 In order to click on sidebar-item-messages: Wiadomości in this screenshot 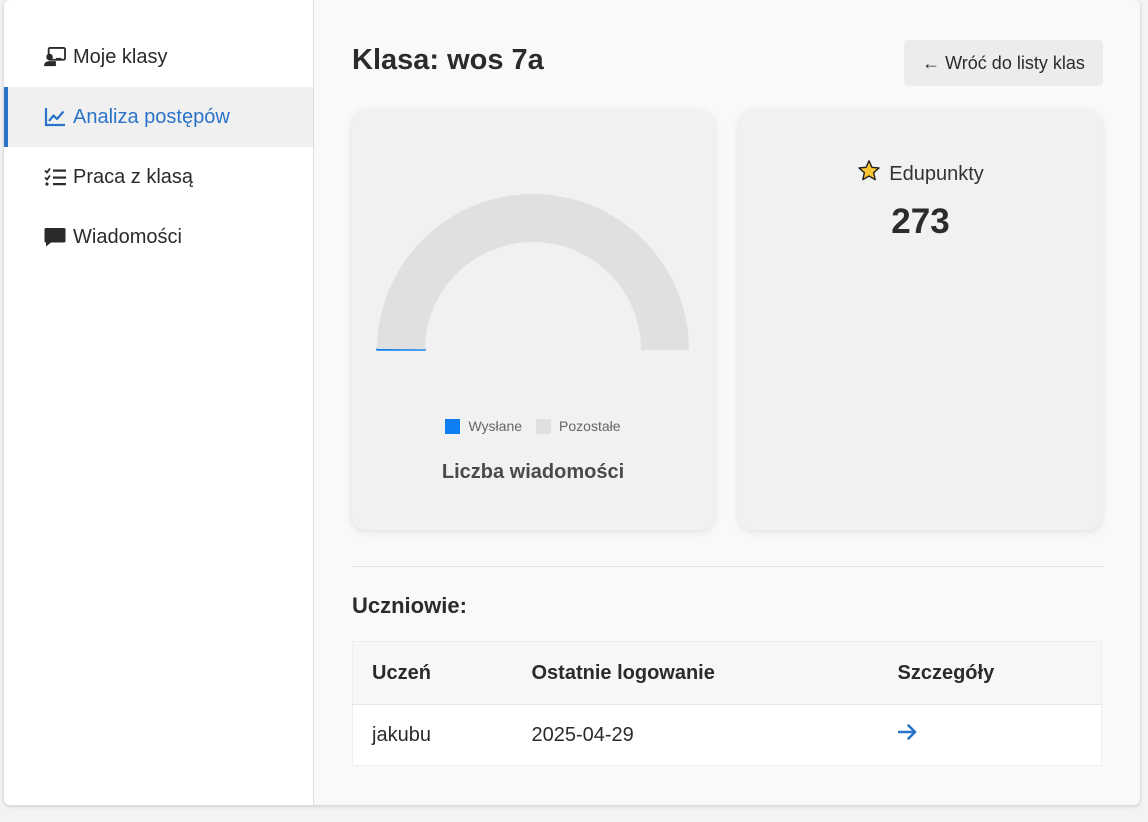, I will do `click(158, 237)`.